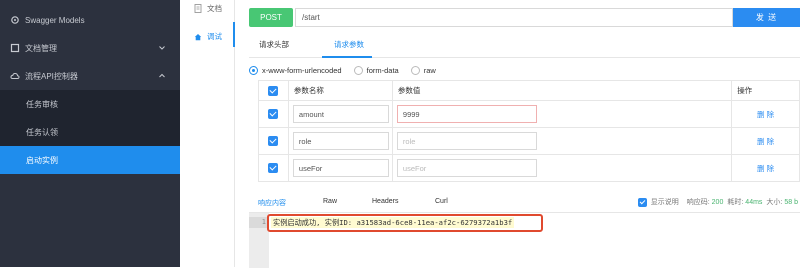 This screenshot has width=800, height=268. I want to click on param-name-cell: useFor, so click(340, 168).